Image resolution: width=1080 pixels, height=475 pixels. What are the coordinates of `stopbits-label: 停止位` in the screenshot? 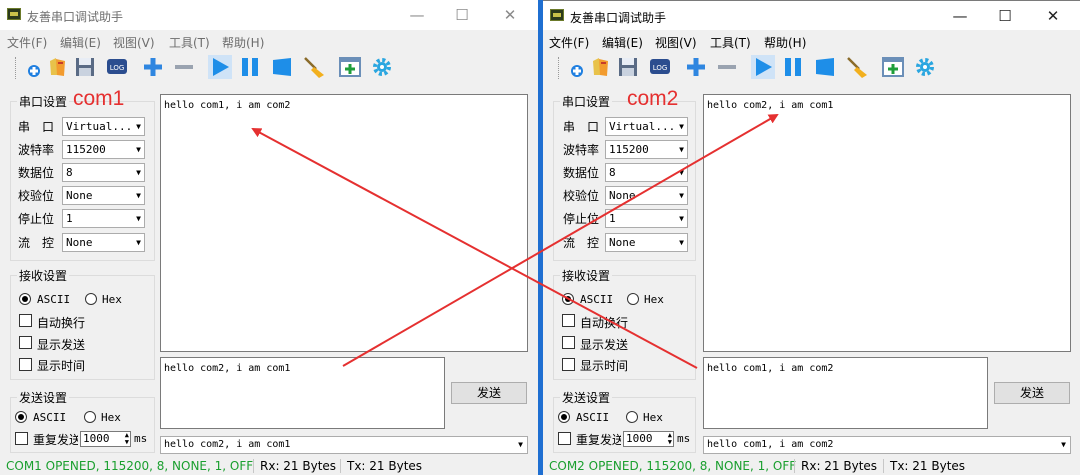 It's located at (36, 219).